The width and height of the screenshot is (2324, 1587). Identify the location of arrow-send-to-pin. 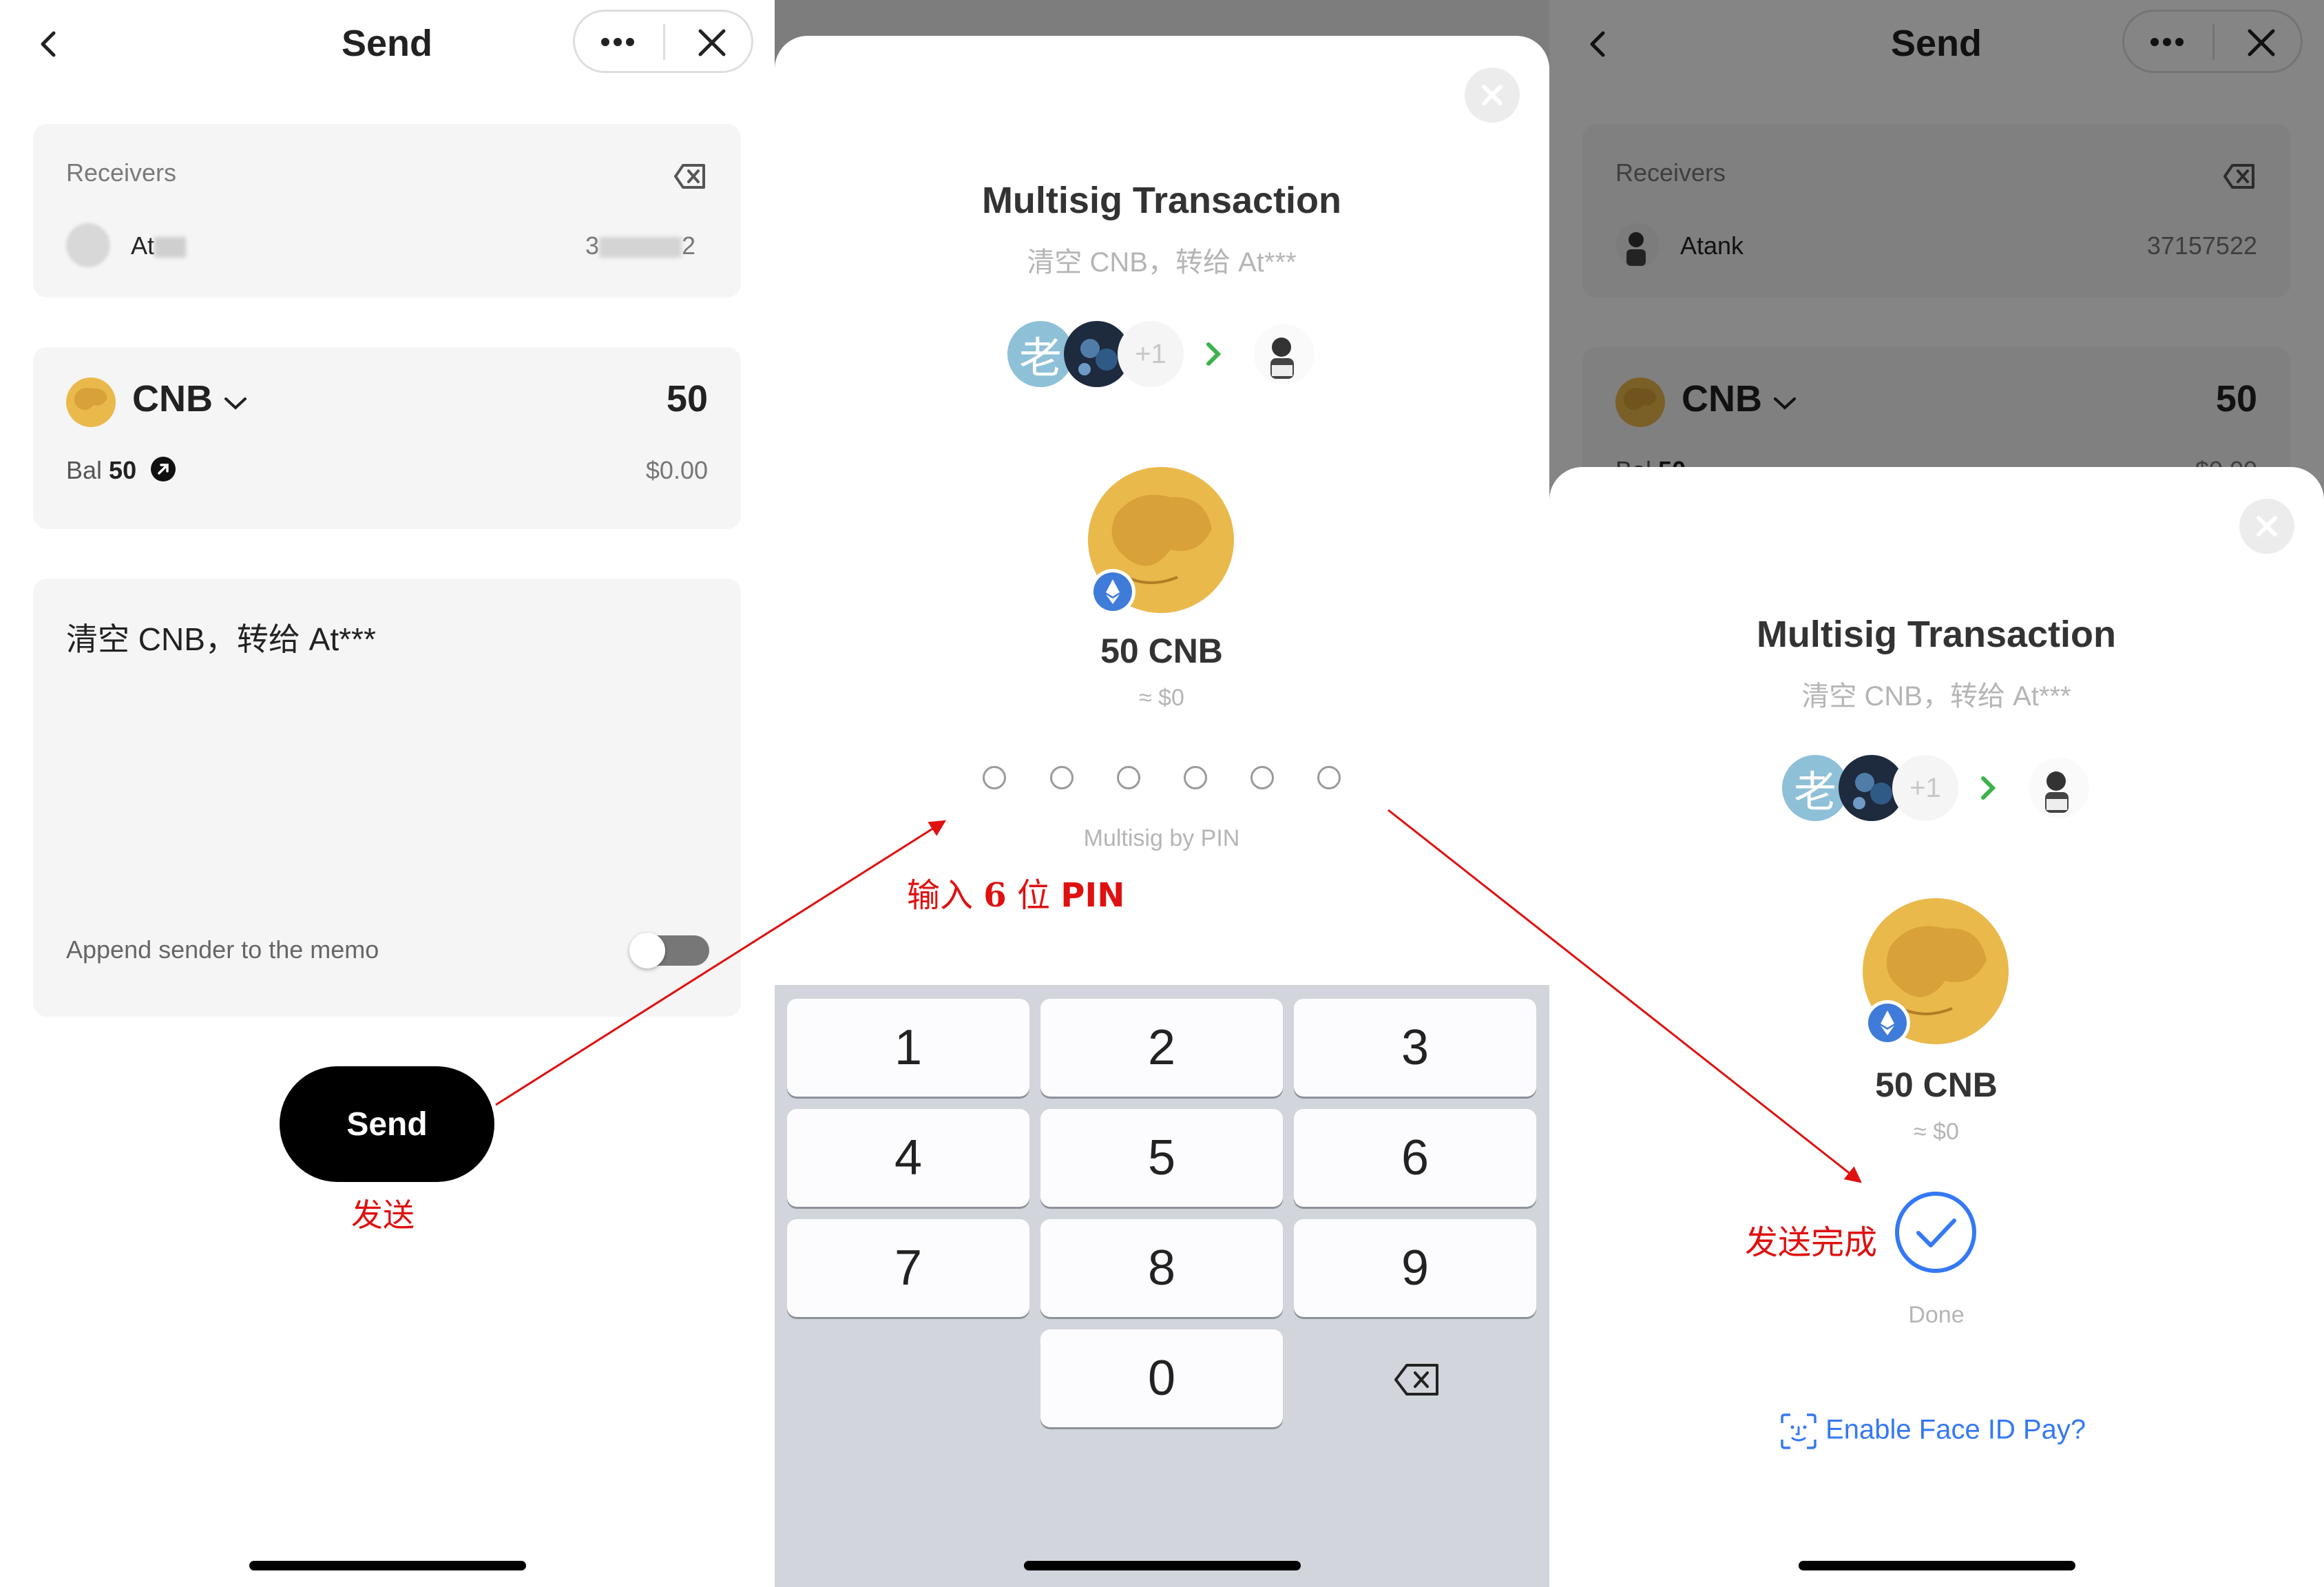
(721, 963).